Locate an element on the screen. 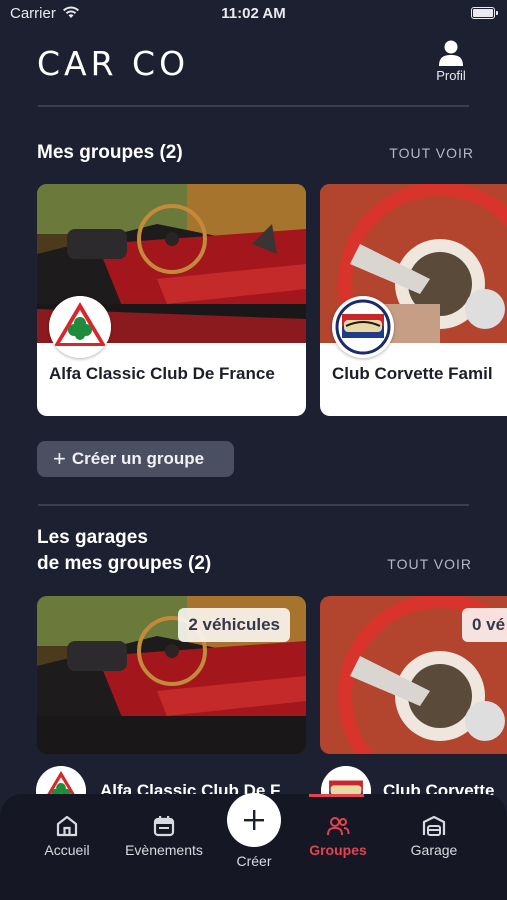 Image resolution: width=507 pixels, height=900 pixels. vehicle-count-badge: 0 vé is located at coordinates (484, 625).